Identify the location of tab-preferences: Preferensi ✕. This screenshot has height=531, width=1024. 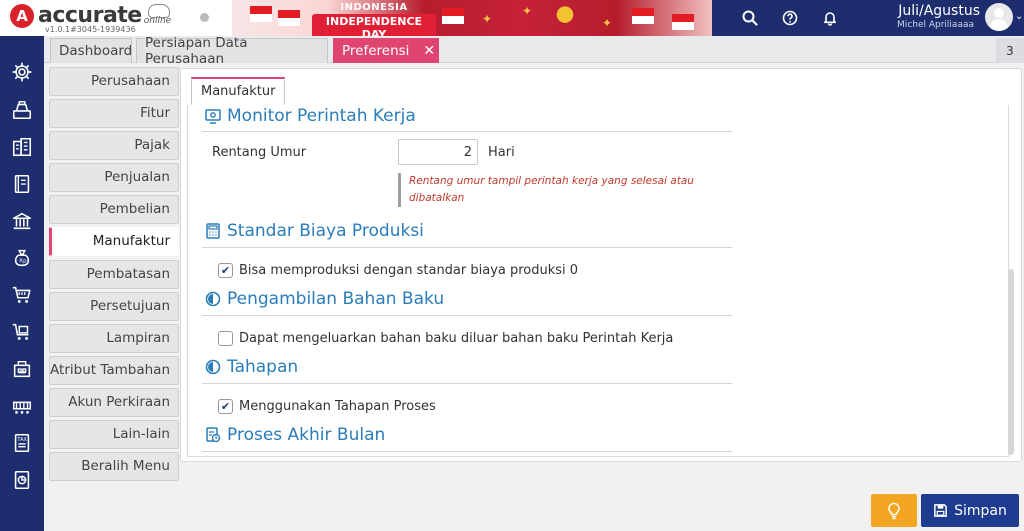
(386, 50).